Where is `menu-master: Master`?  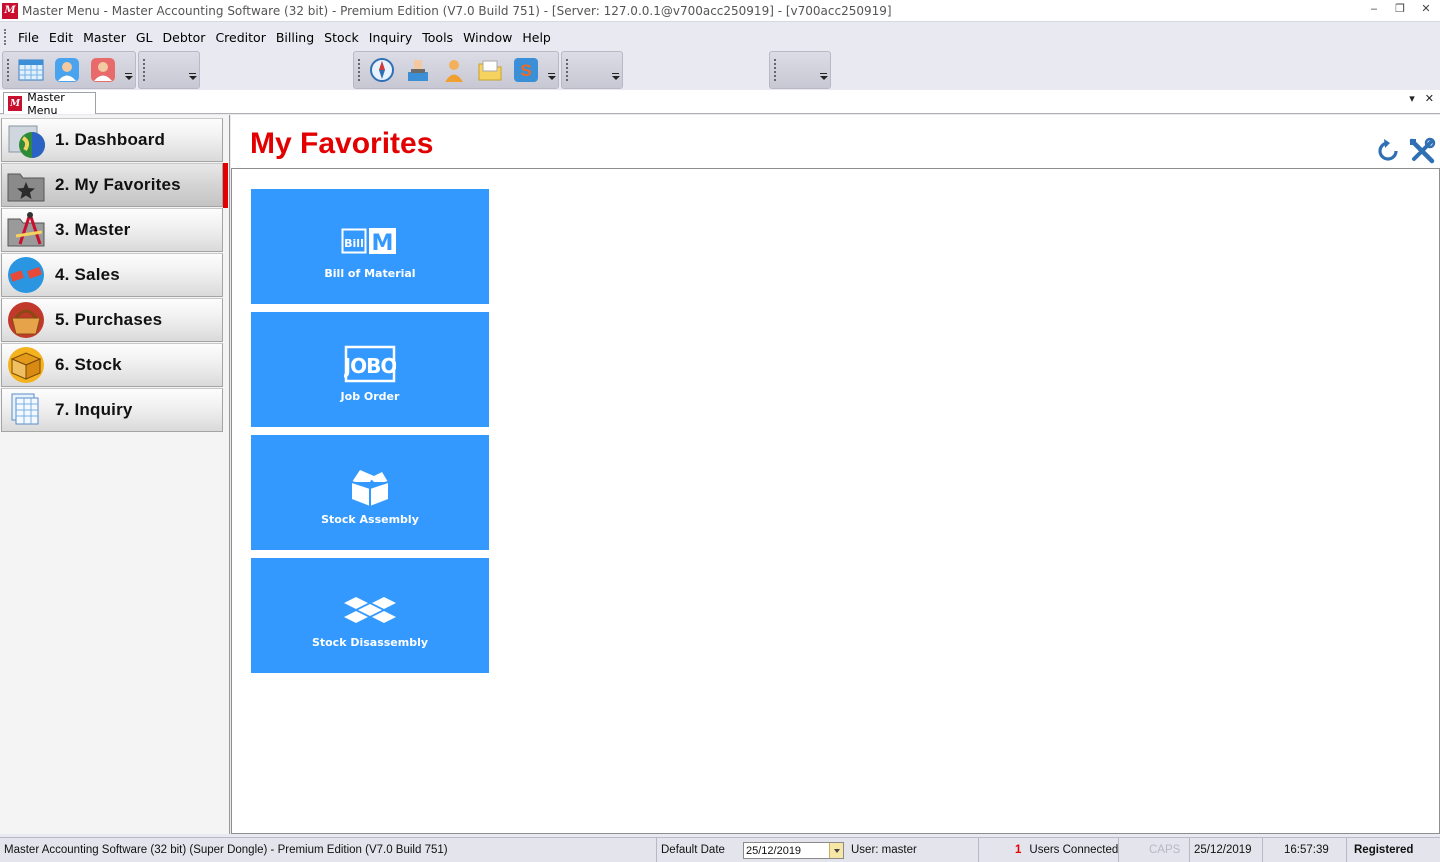
menu-master: Master is located at coordinates (104, 37).